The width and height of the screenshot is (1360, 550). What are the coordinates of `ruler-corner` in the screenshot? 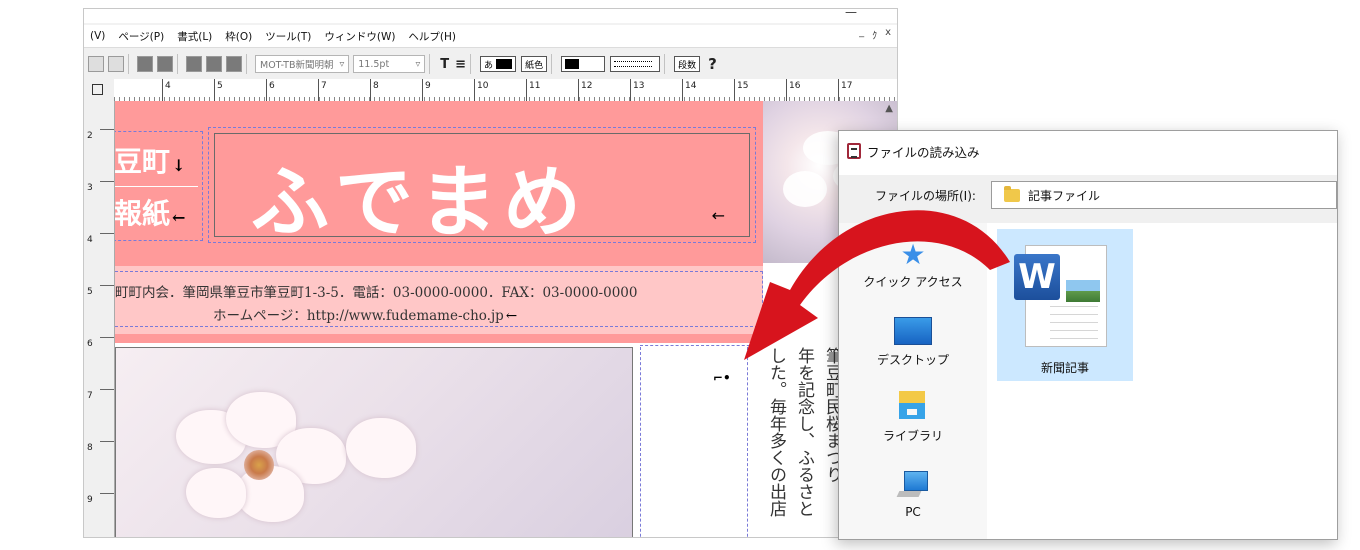 It's located at (99, 90).